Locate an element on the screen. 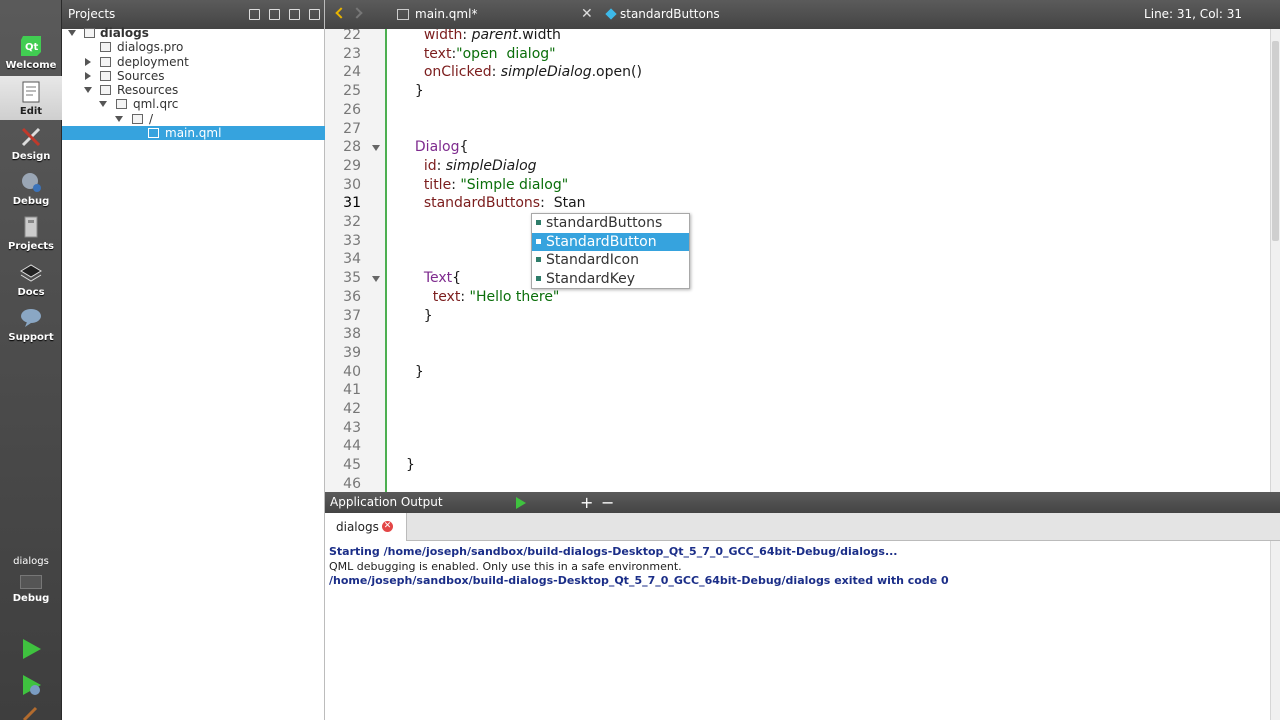 Image resolution: width=1280 pixels, height=720 pixels. link-icon is located at coordinates (274, 14).